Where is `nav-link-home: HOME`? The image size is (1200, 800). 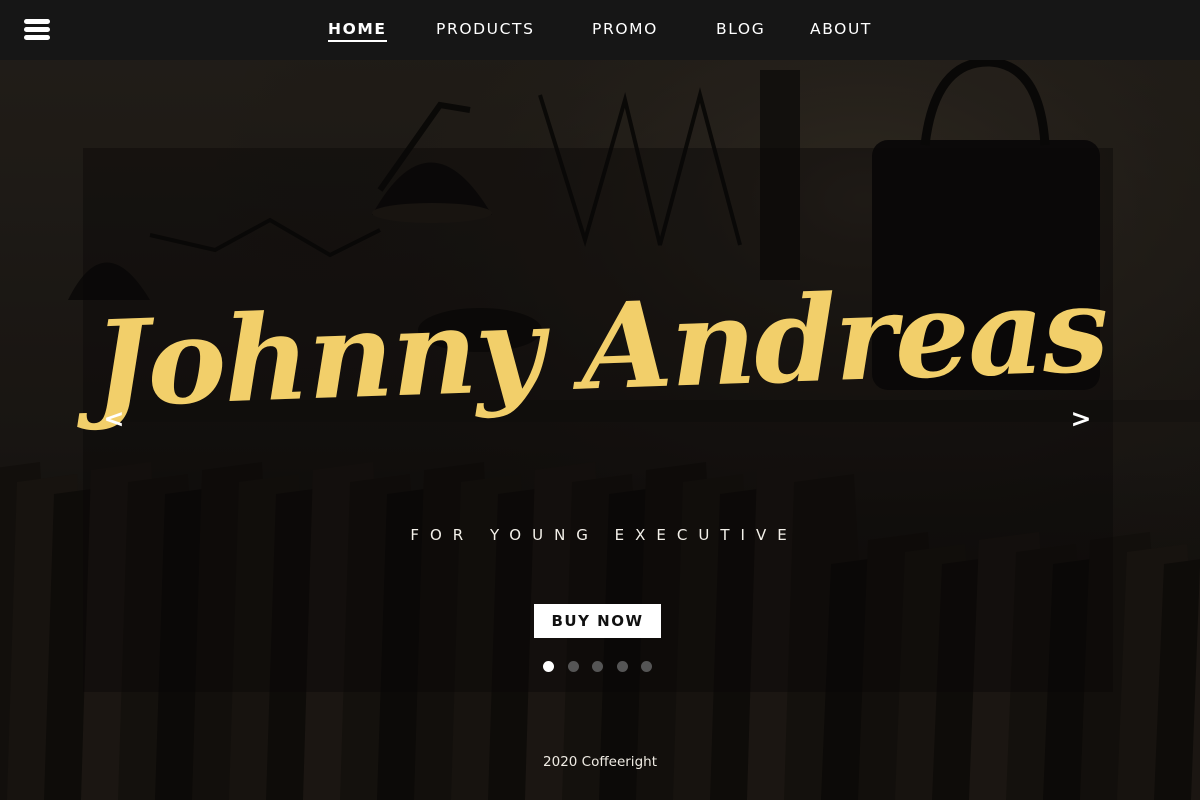 nav-link-home: HOME is located at coordinates (357, 31).